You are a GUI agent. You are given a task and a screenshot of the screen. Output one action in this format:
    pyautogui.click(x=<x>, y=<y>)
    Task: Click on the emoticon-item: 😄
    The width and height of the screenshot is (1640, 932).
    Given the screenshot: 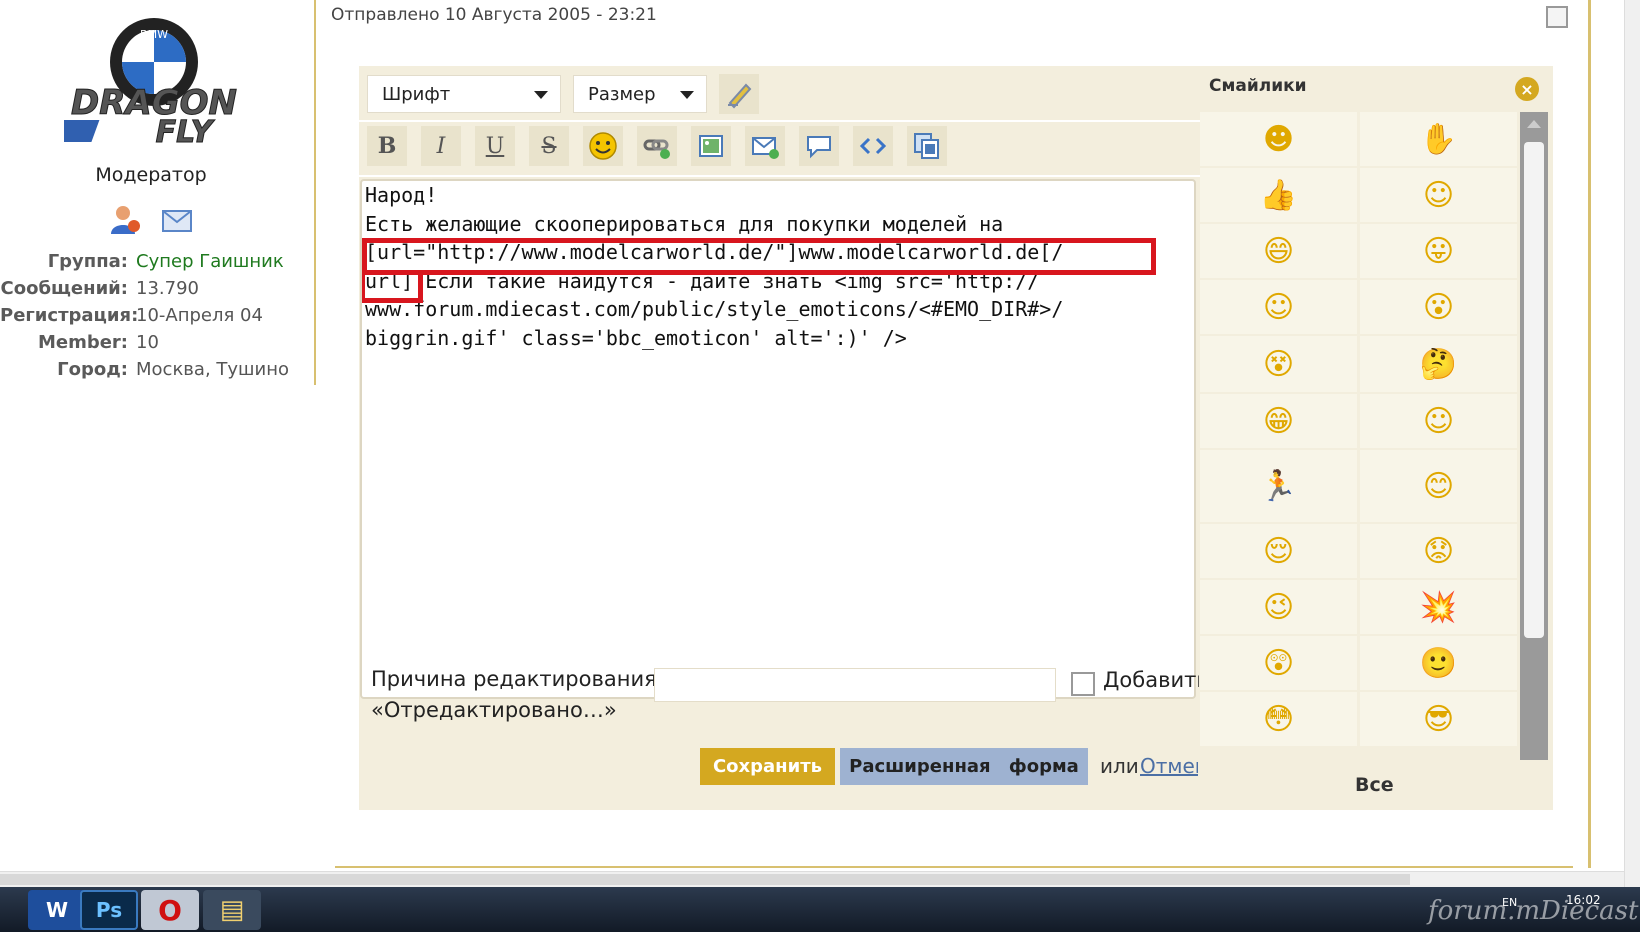 What is the action you would take?
    pyautogui.click(x=1278, y=251)
    